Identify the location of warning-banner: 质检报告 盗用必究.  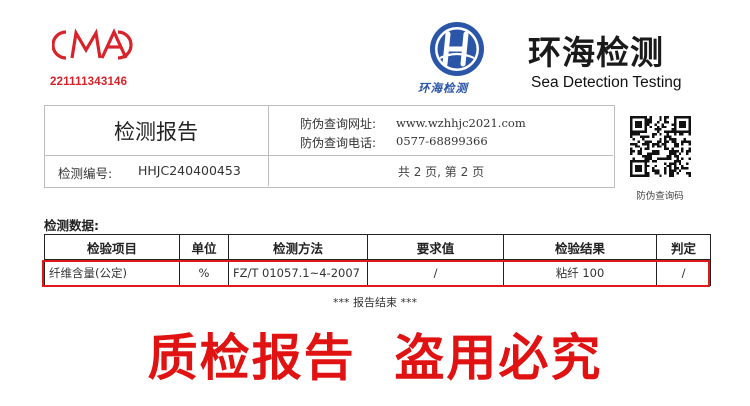
(375, 357).